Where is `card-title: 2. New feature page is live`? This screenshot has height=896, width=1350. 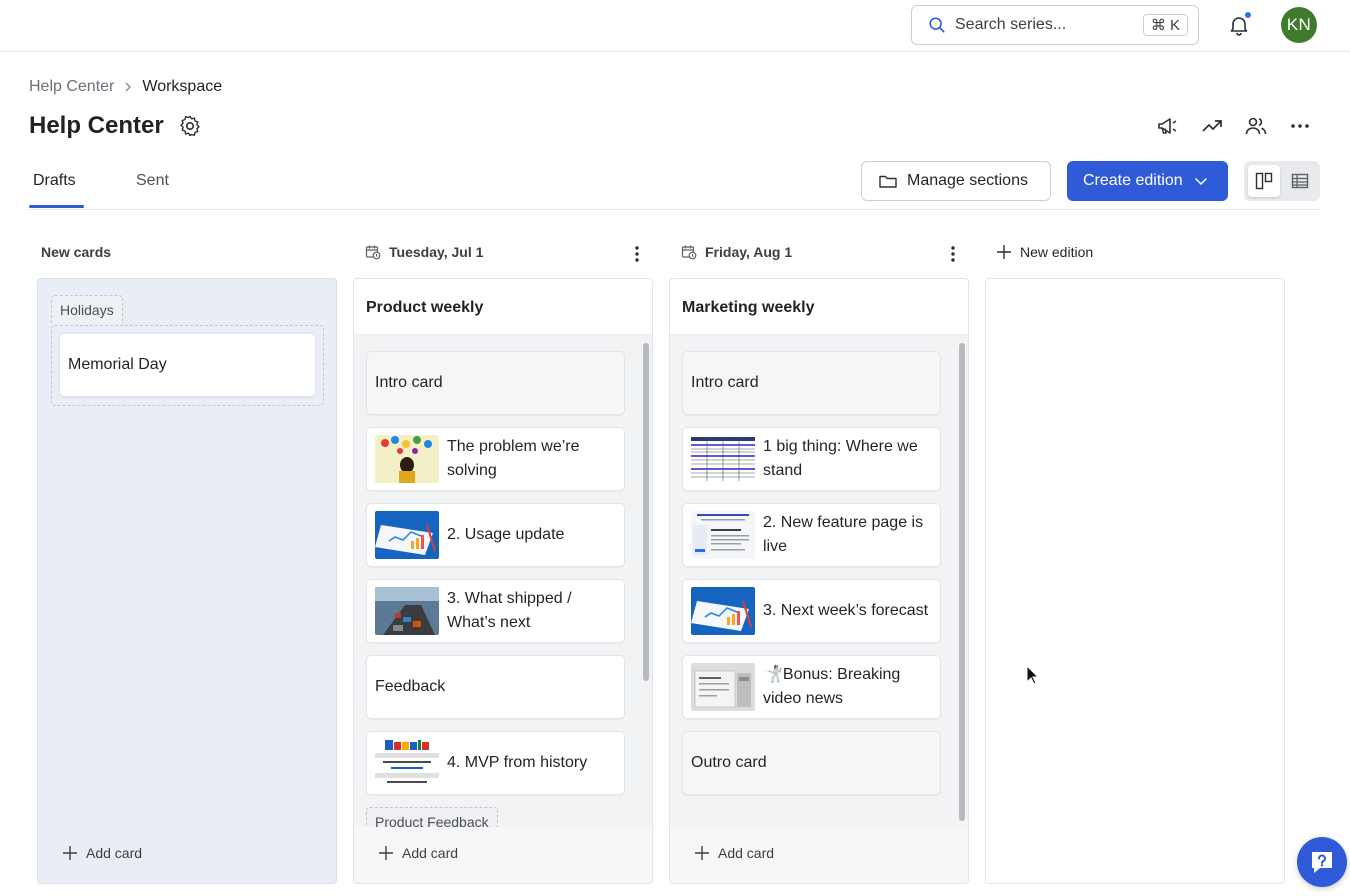
card-title: 2. New feature page is live is located at coordinates (843, 534).